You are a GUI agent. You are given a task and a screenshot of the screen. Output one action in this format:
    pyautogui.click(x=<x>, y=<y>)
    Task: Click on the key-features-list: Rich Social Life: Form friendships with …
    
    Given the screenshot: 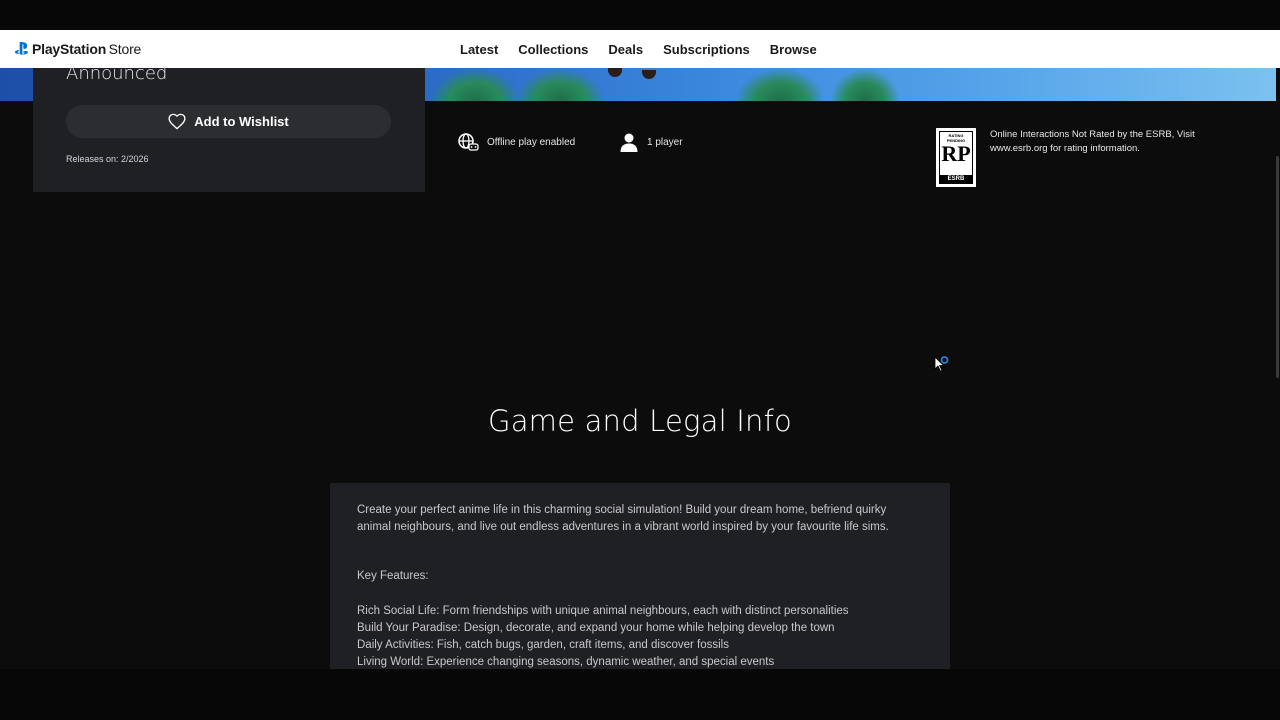 What is the action you would take?
    pyautogui.click(x=647, y=636)
    